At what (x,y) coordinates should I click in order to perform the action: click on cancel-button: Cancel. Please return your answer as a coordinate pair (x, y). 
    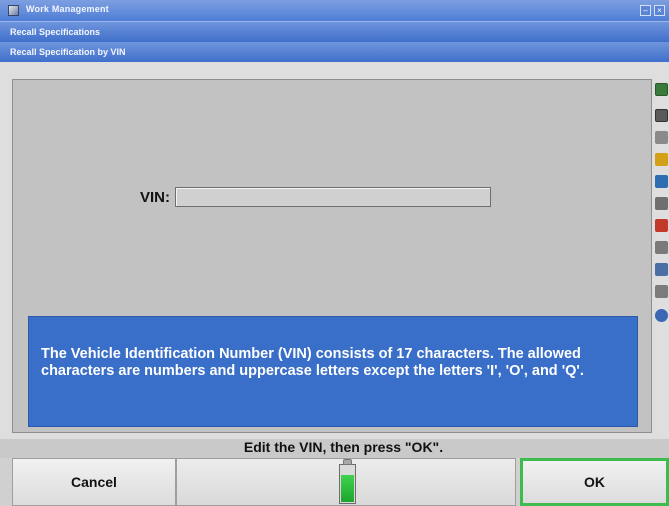
    Looking at the image, I should click on (94, 482).